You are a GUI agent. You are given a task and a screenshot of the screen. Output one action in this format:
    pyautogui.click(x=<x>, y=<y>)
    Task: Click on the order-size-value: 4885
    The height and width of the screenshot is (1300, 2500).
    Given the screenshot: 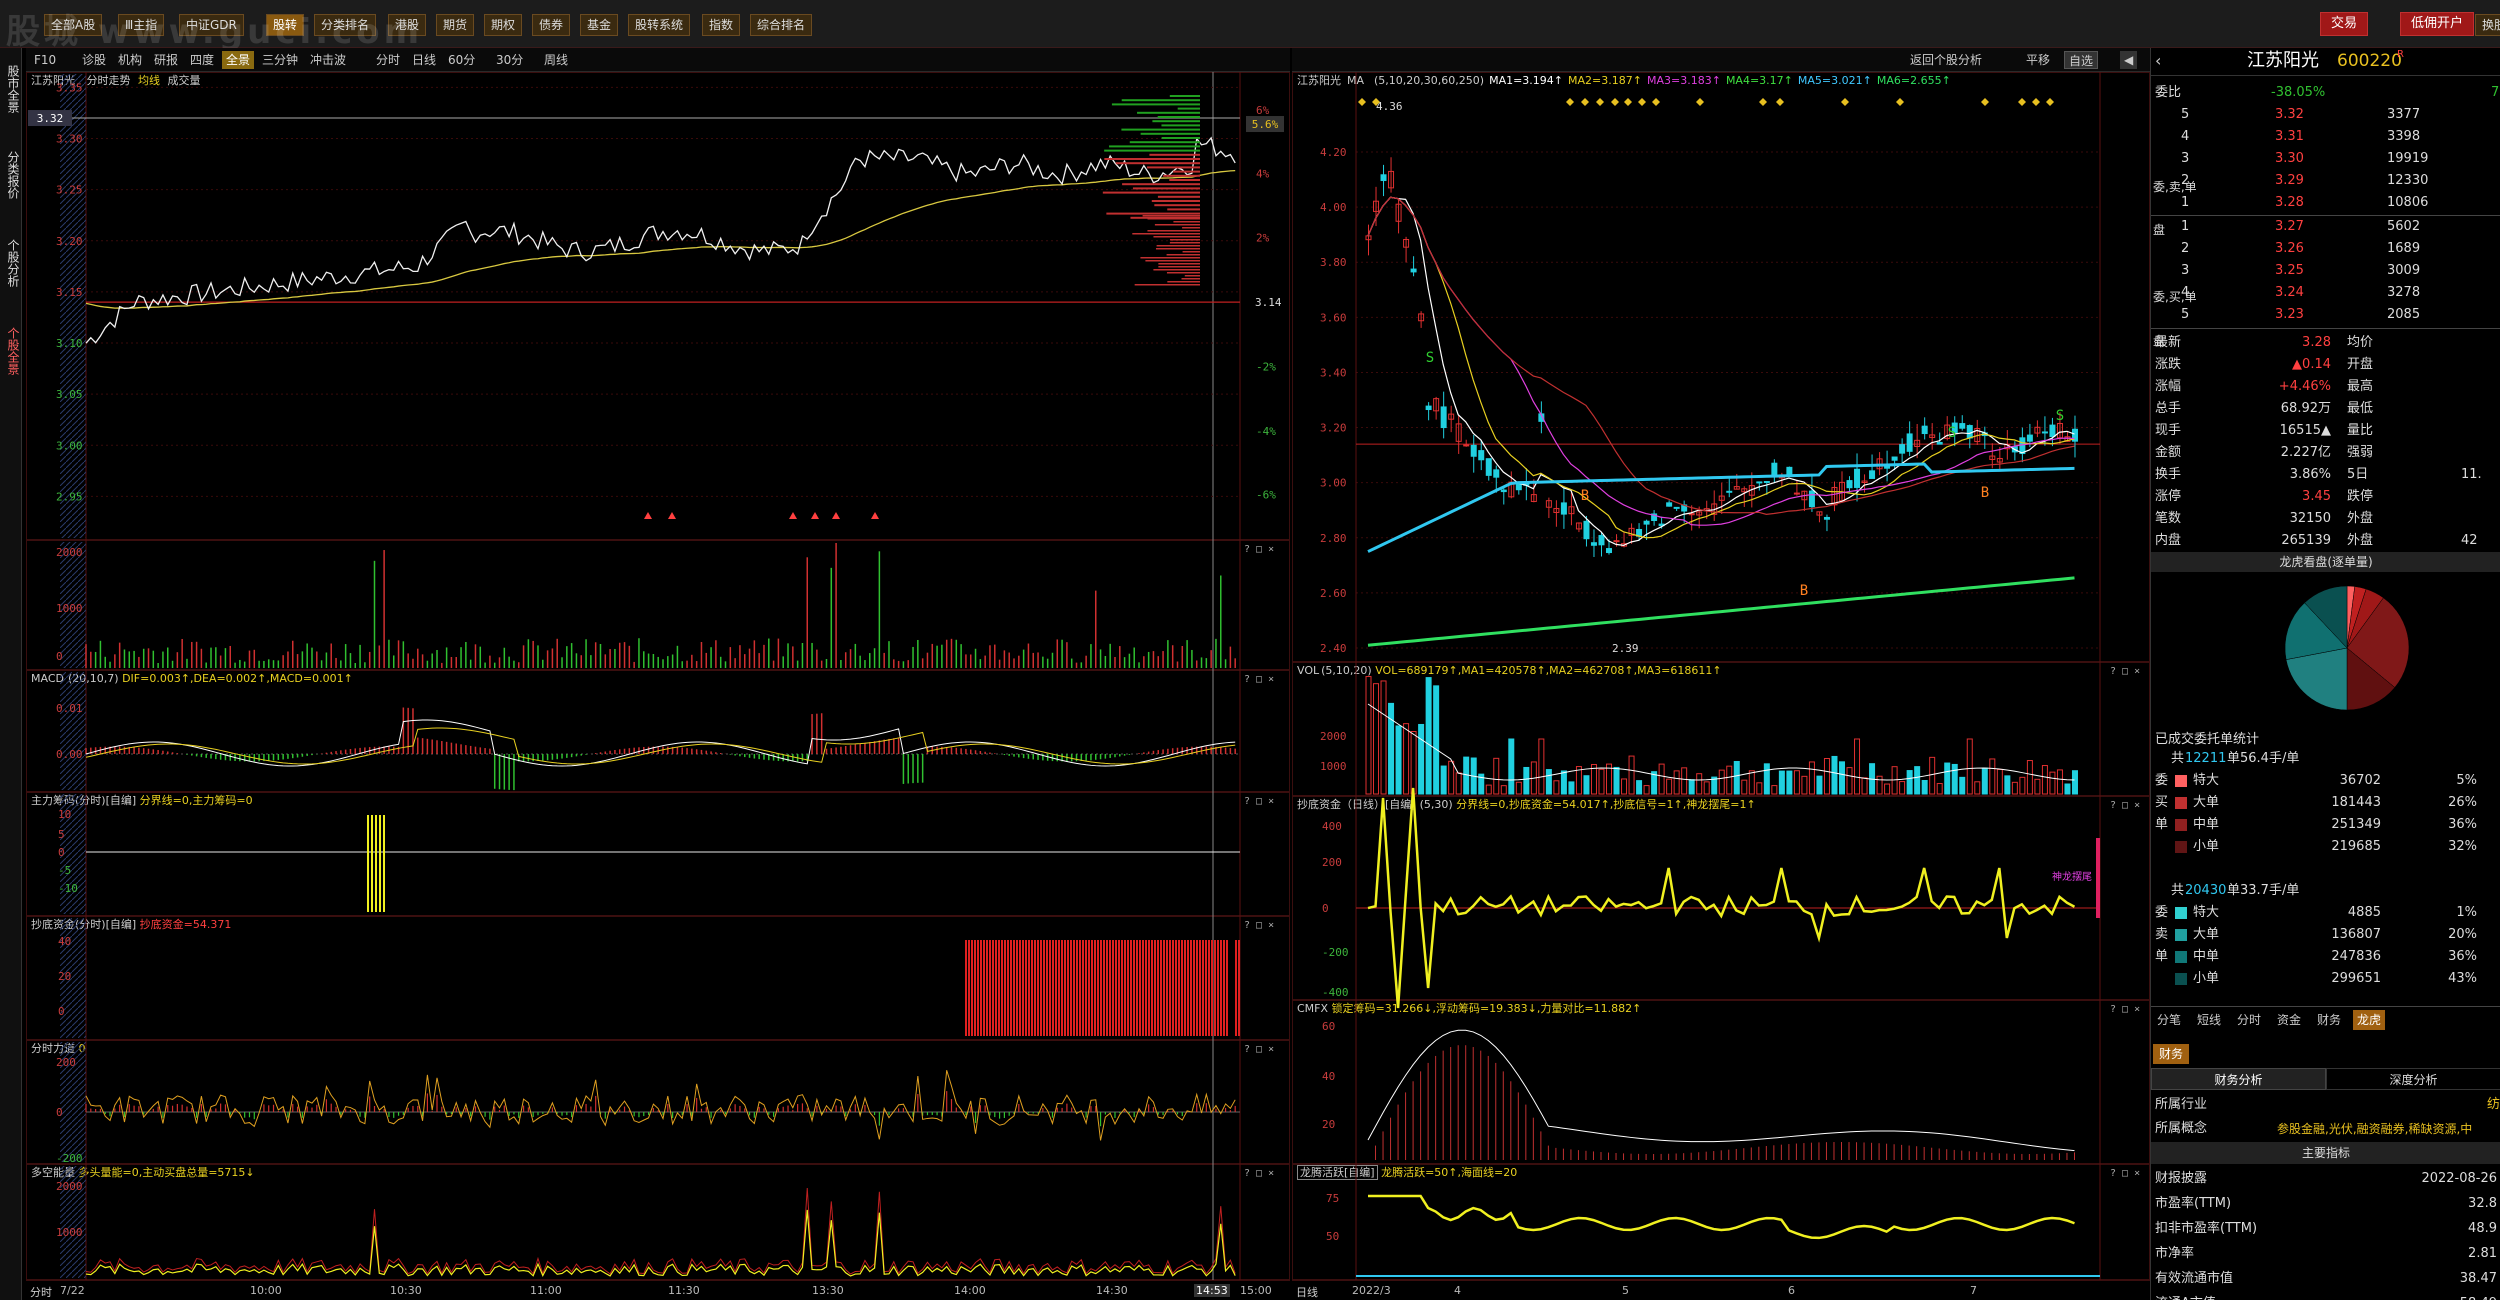 What is the action you would take?
    pyautogui.click(x=2364, y=912)
    